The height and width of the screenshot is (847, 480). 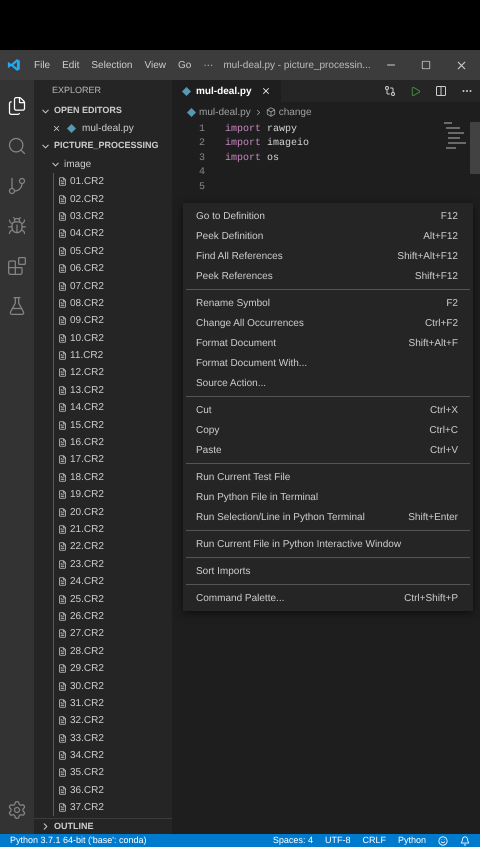 I want to click on menubar-entry: Edit, so click(x=71, y=65).